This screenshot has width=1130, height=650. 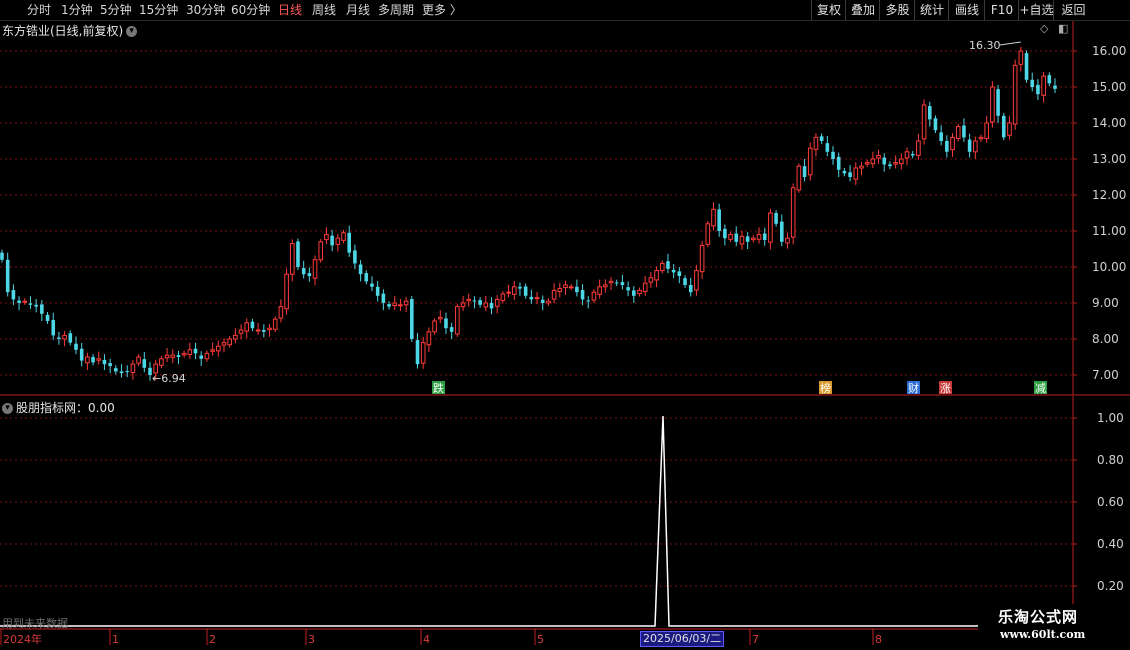 I want to click on time-label: 7, so click(x=755, y=639).